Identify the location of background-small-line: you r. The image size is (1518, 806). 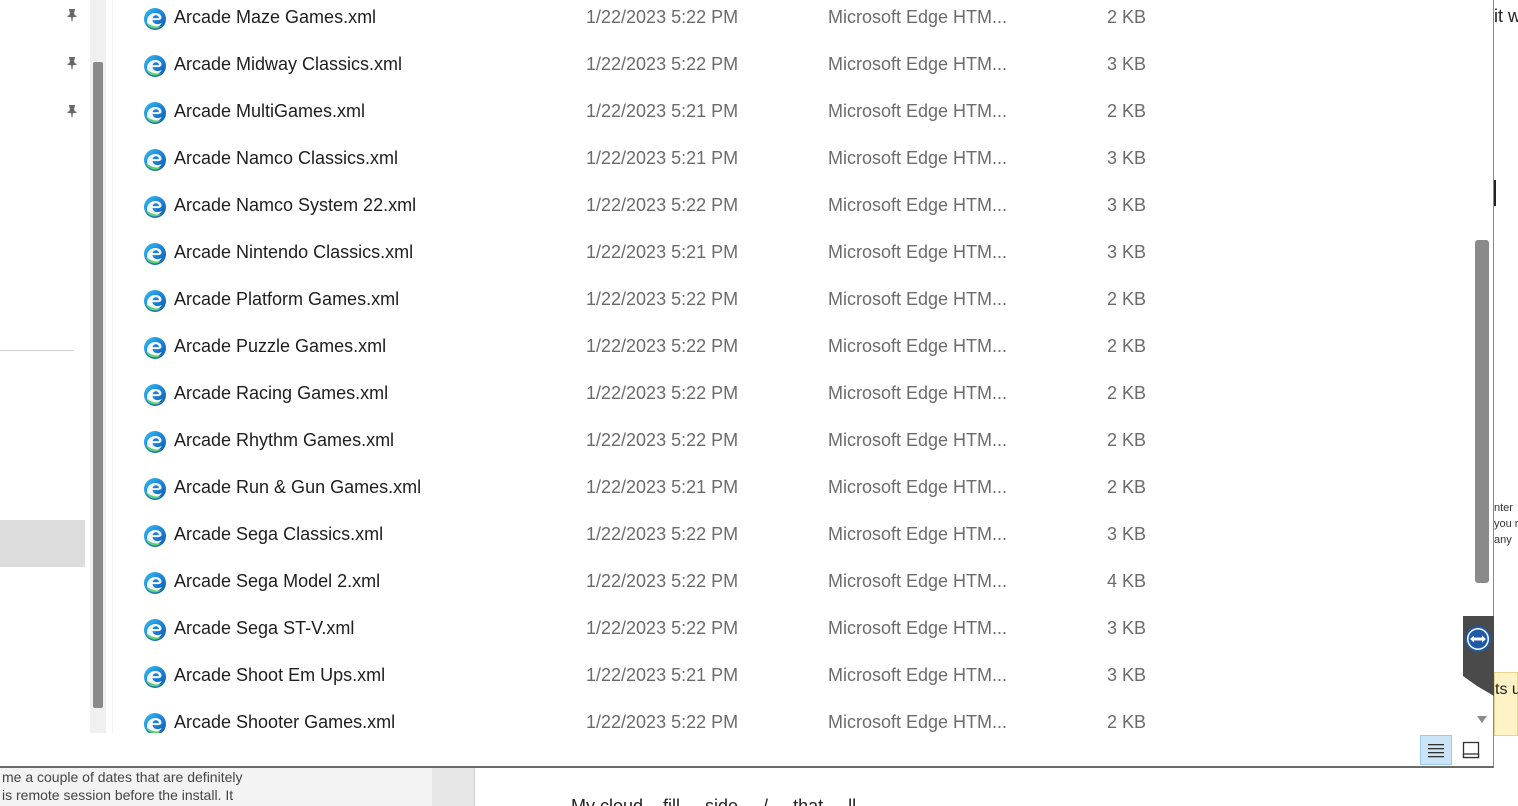
(1506, 524).